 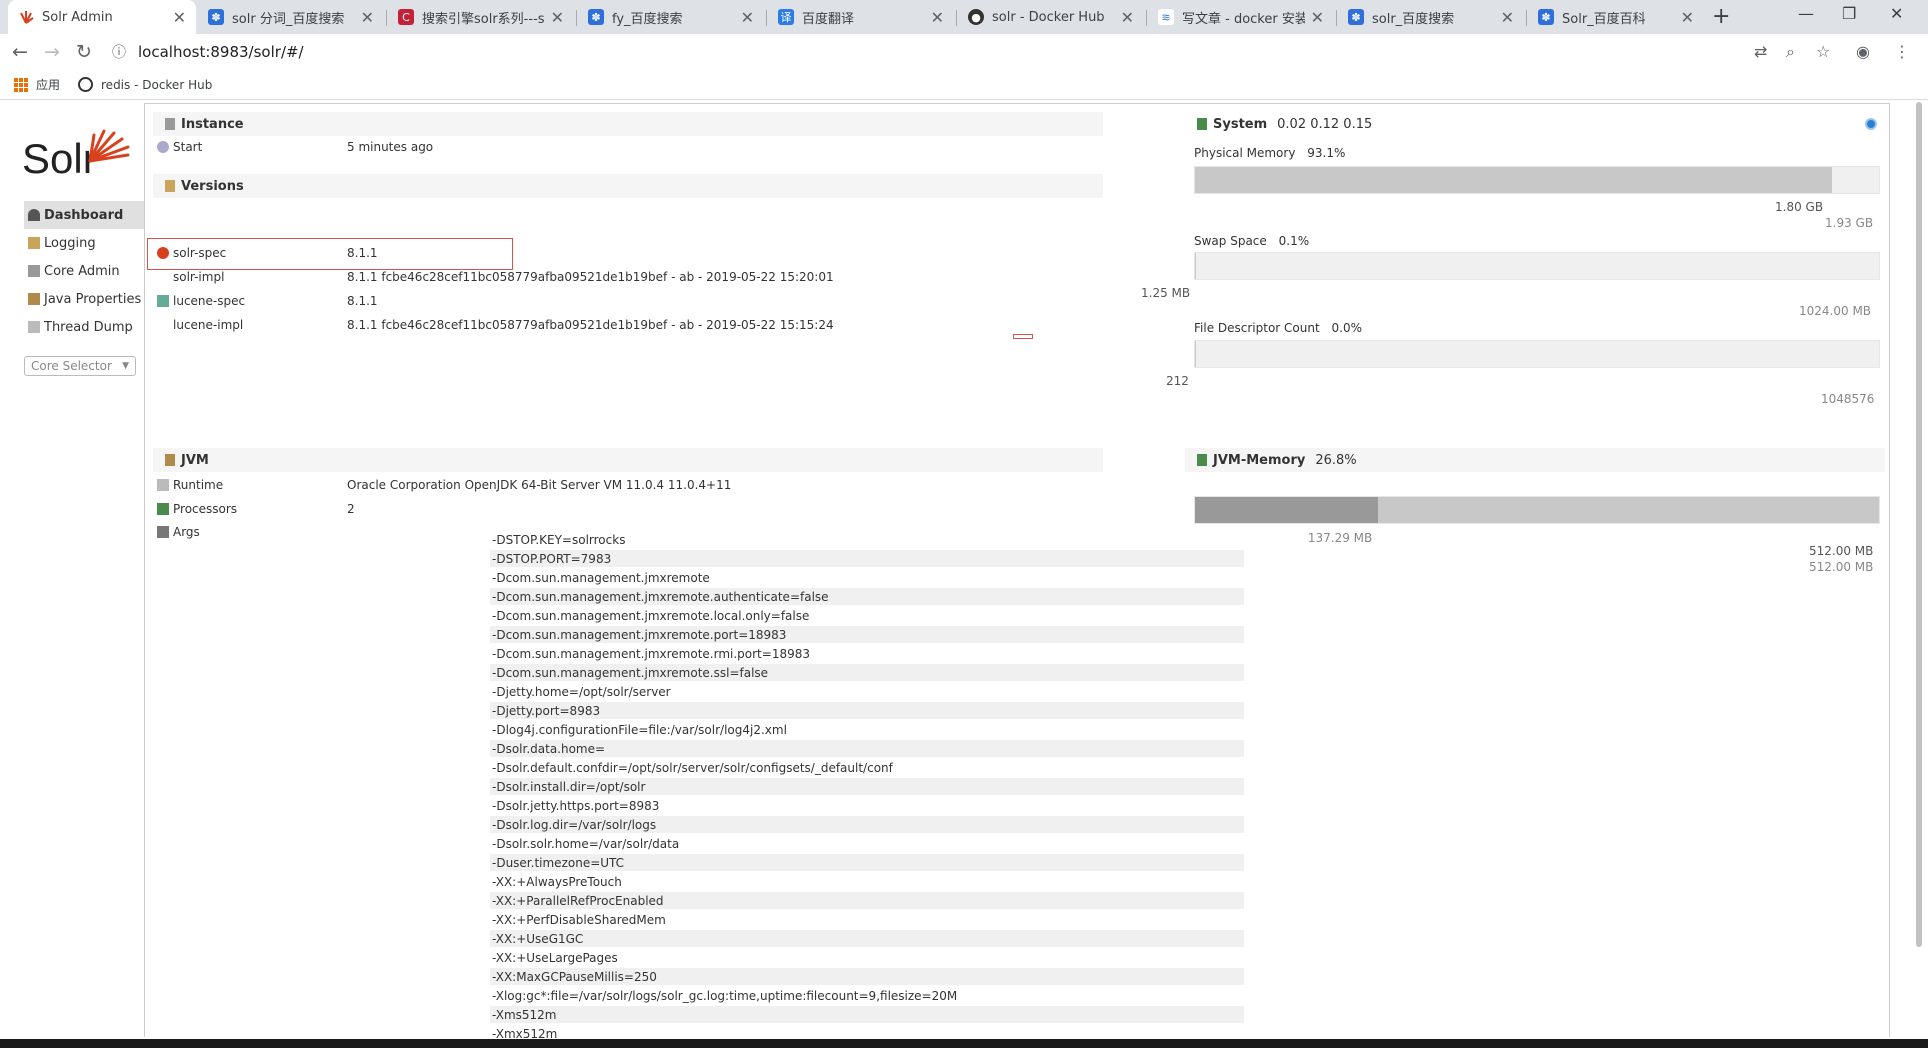 I want to click on instance-start-row: Start 5 minutes ago, so click(x=295, y=147).